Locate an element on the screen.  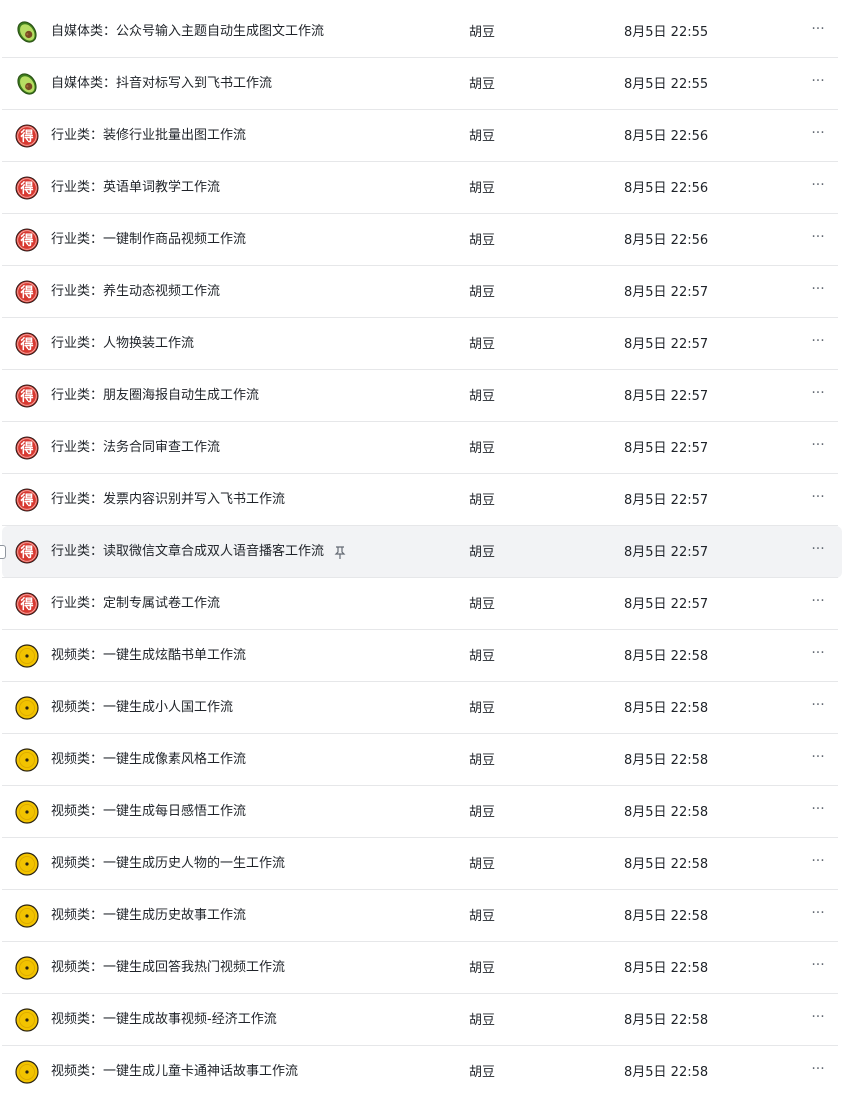
list-item: 视频类：一键生成炫酷书单工作流 胡豆 8月5日 22:58 ··· is located at coordinates (422, 656).